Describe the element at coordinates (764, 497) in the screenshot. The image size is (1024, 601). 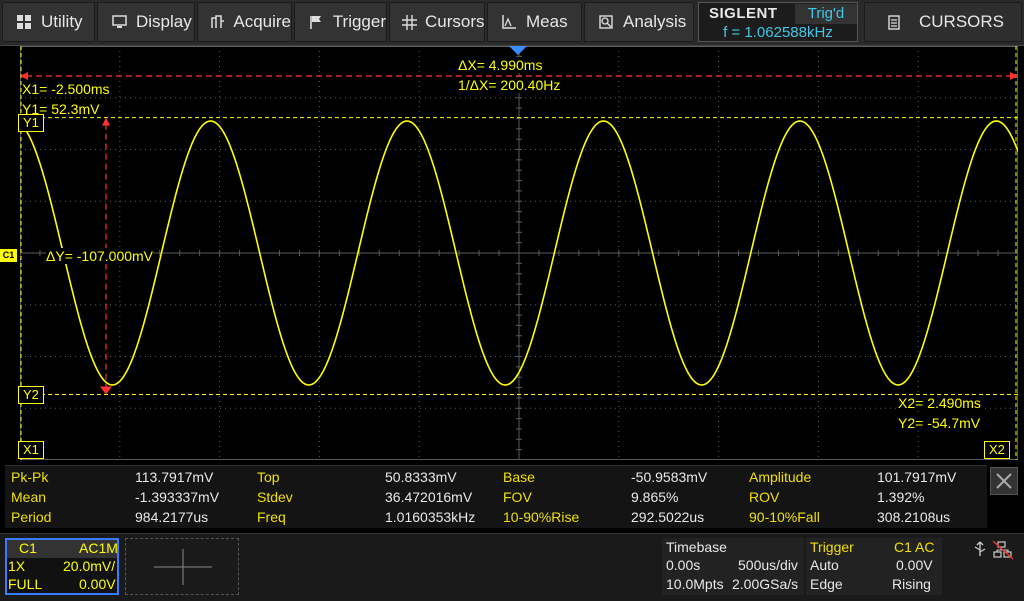
I see `measurement-name: ROV` at that location.